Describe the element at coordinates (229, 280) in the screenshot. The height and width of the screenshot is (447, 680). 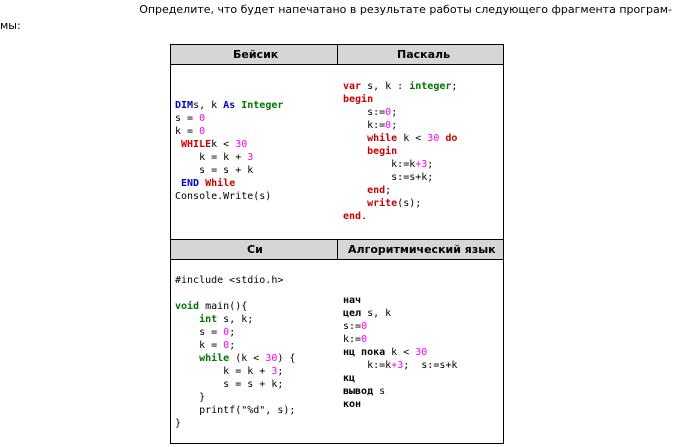
I see `code-line: #include <stdio.h>` at that location.